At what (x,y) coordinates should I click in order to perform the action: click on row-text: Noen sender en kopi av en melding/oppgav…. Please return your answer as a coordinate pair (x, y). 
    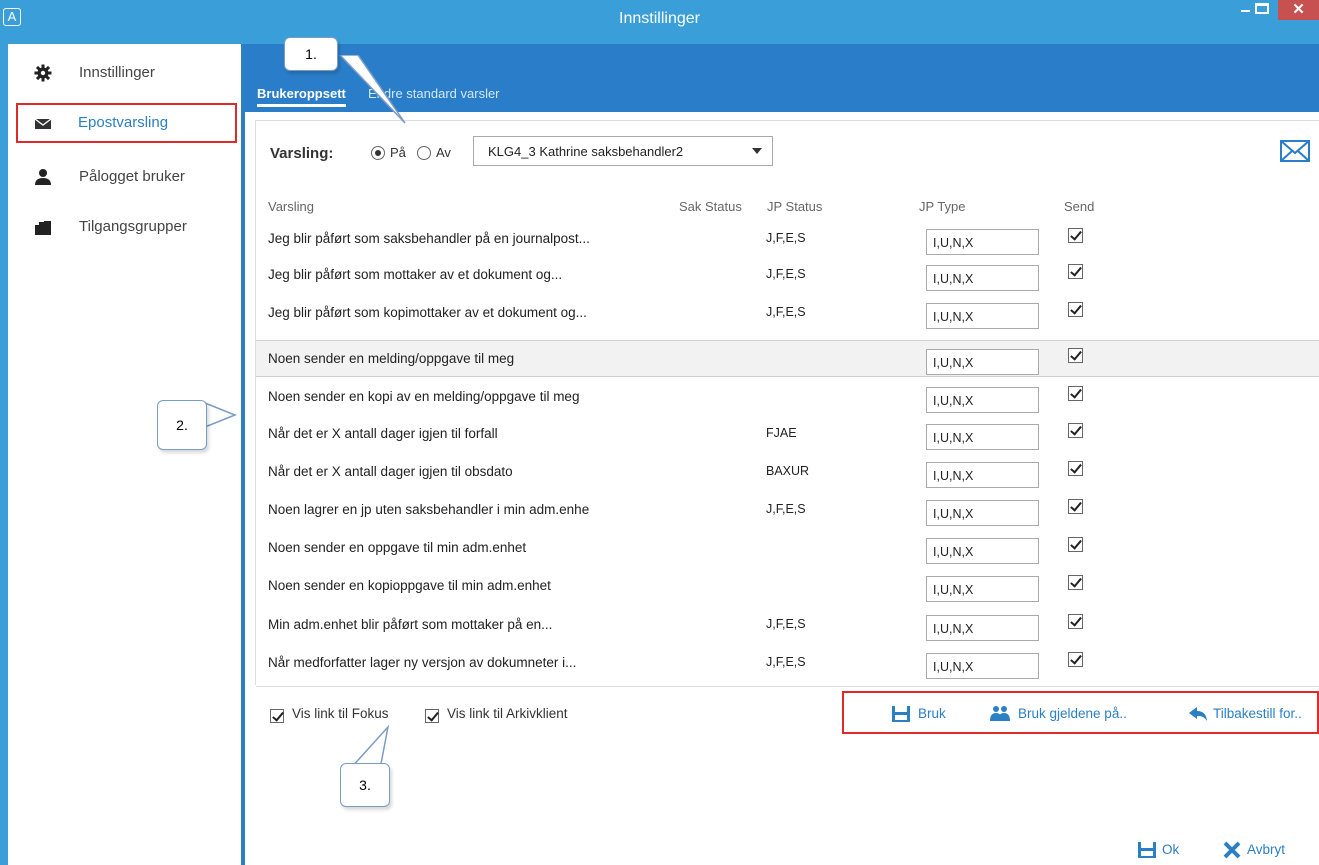
    Looking at the image, I should click on (424, 396).